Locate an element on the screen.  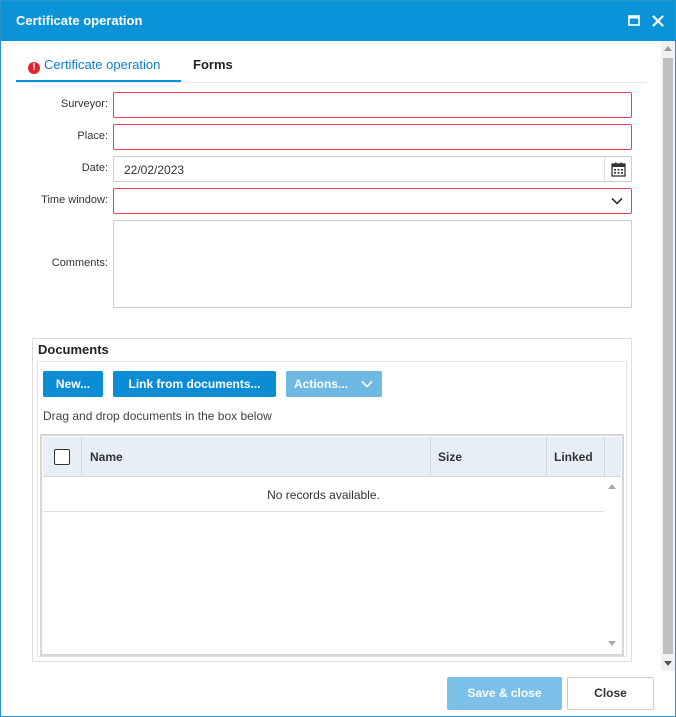
time-window-select is located at coordinates (372, 201).